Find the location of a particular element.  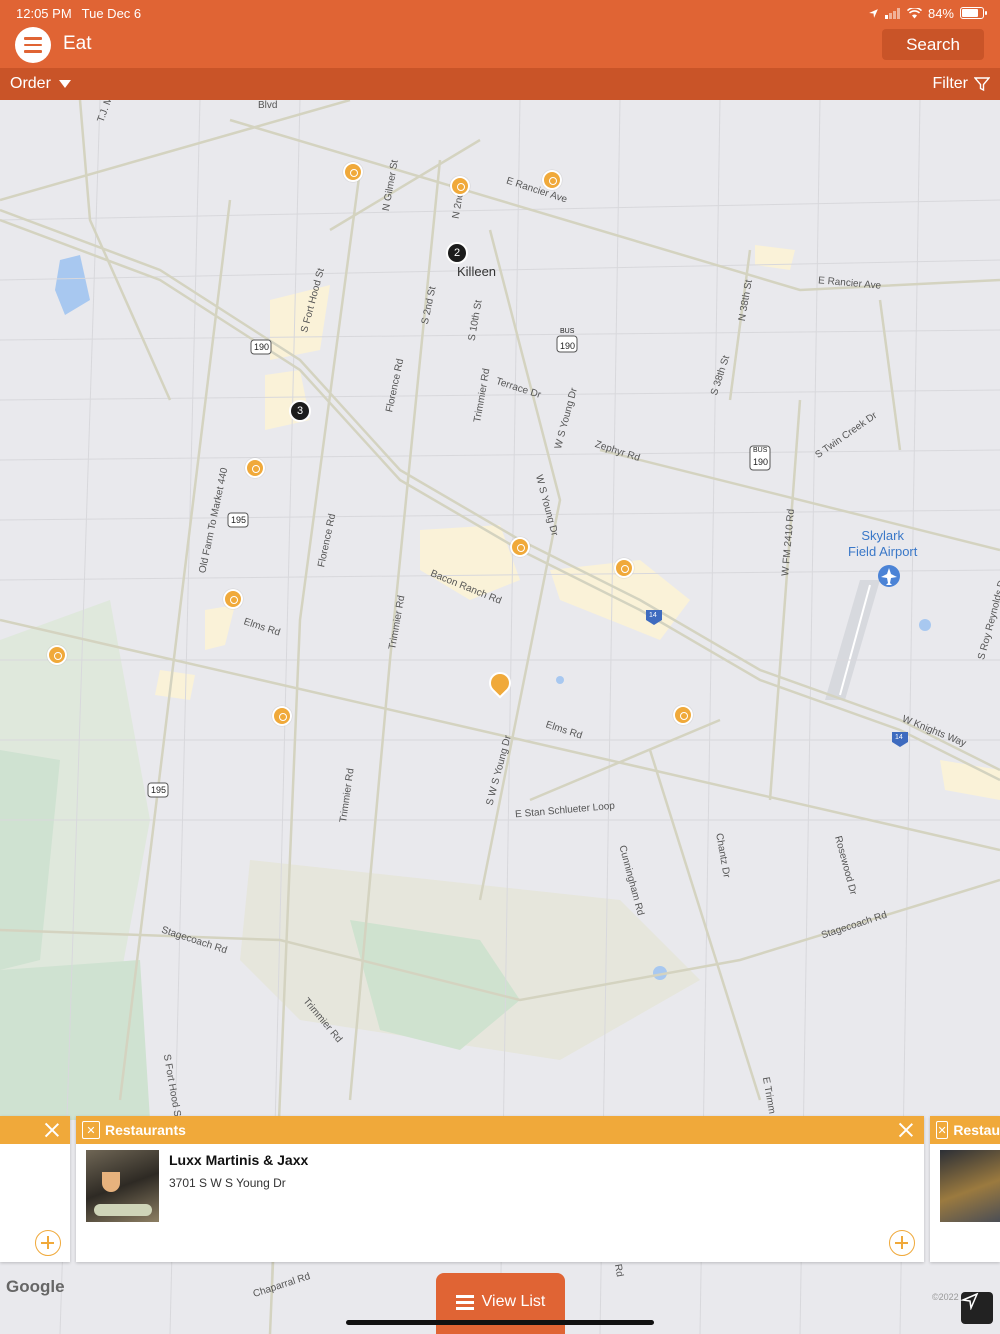

card-header: ✕ Restaurants is located at coordinates (500, 1130).